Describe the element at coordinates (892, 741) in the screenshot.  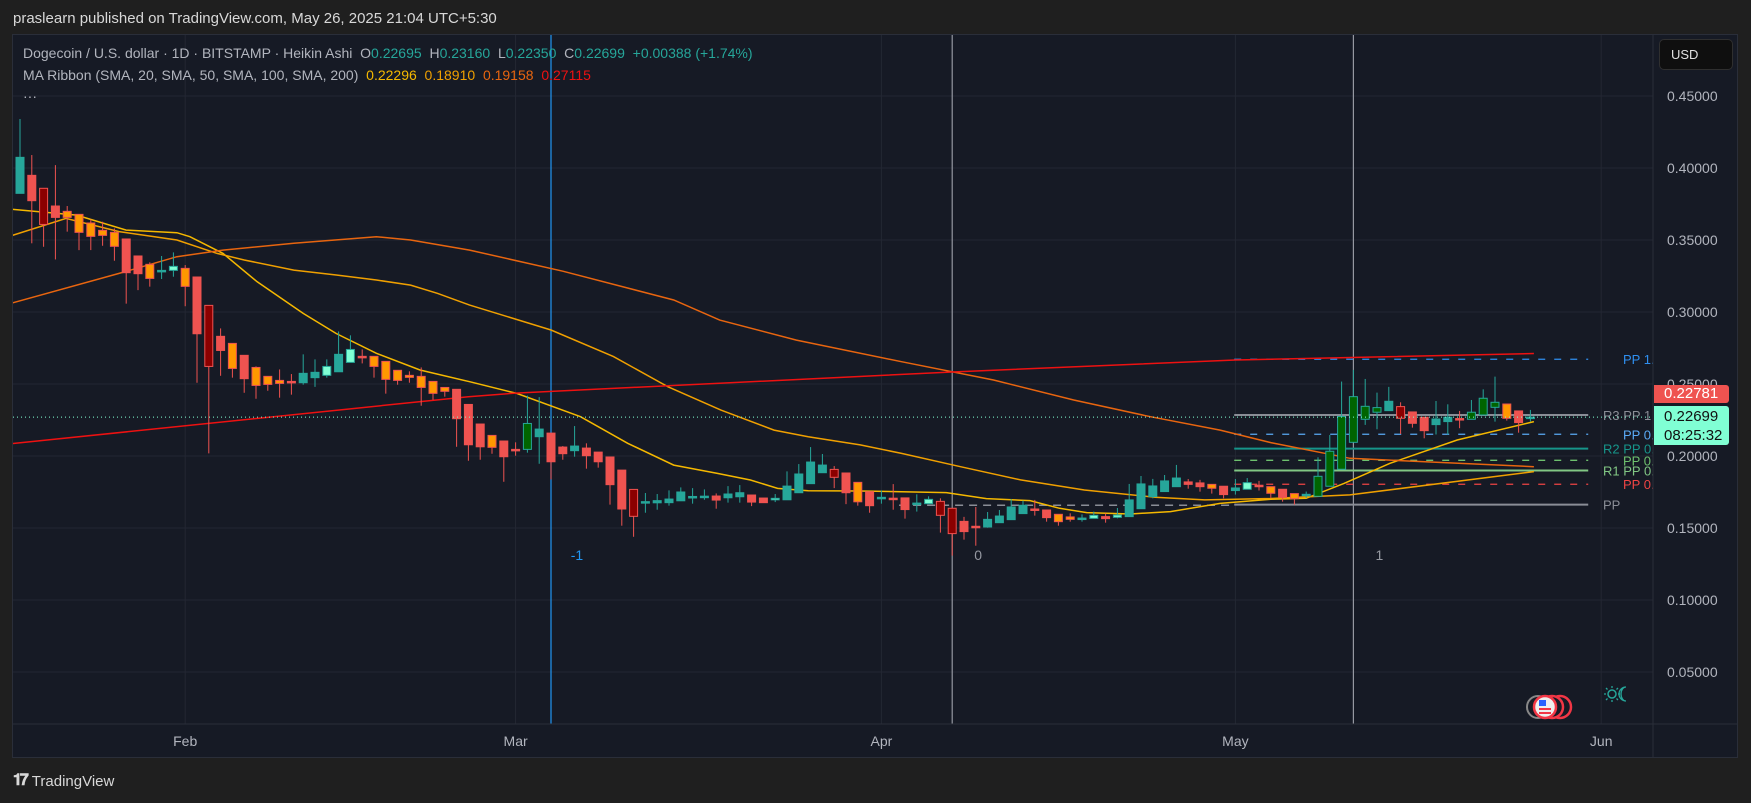
I see `time-axis: Feb Mar Apr May Jun` at that location.